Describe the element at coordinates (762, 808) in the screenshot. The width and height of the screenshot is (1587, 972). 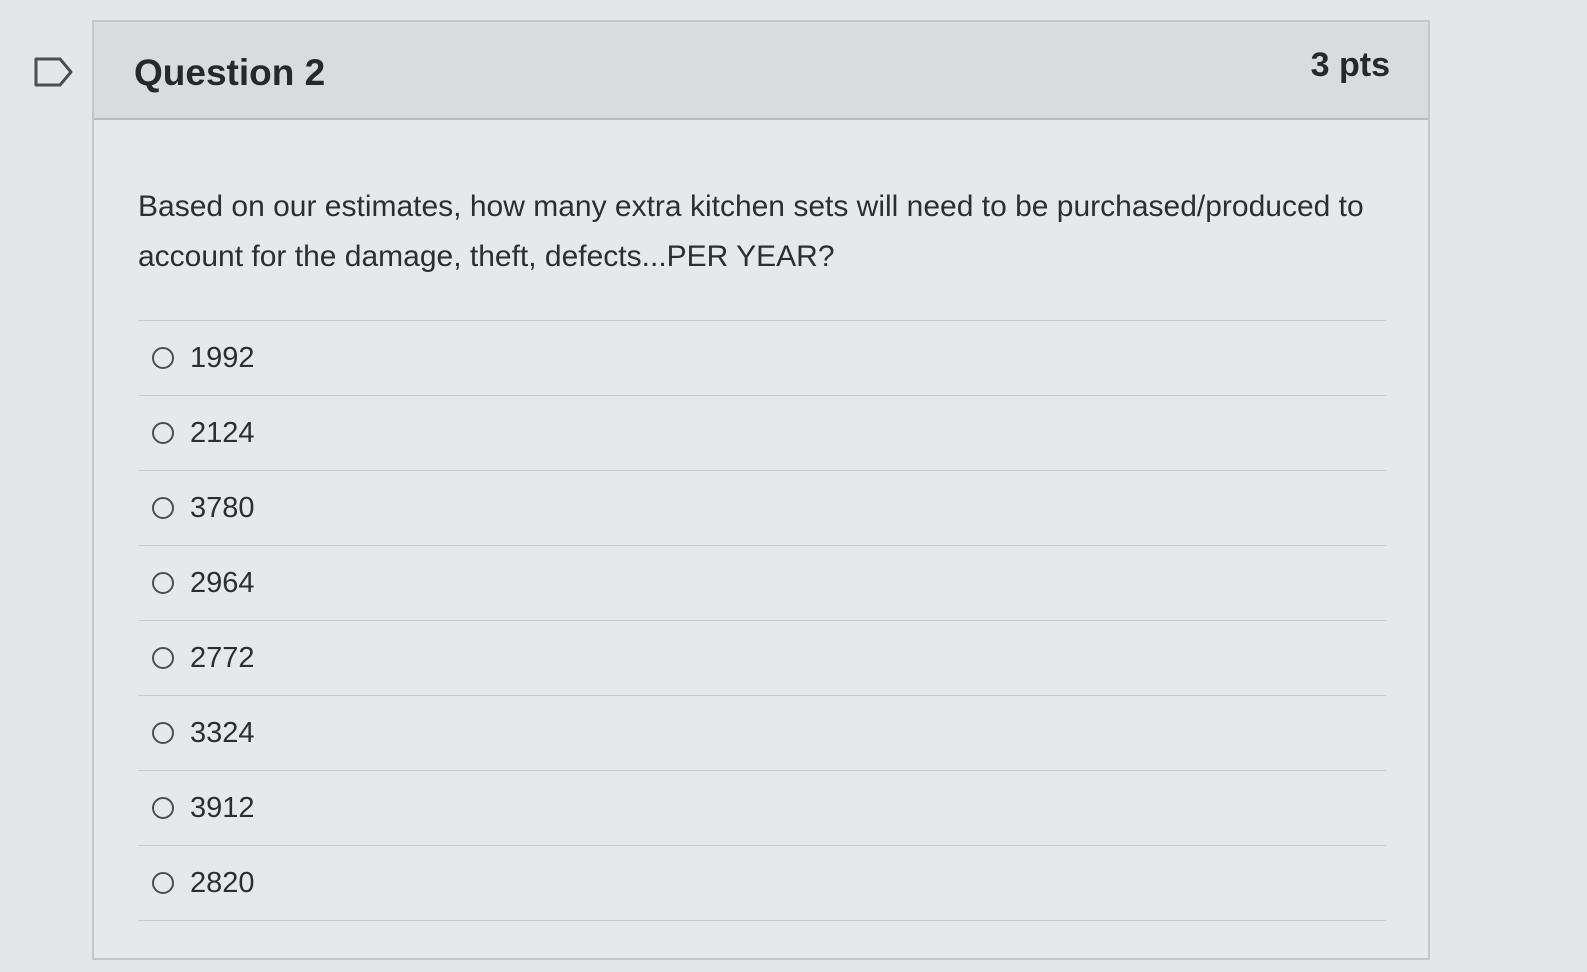
I see `answer-option: 3912` at that location.